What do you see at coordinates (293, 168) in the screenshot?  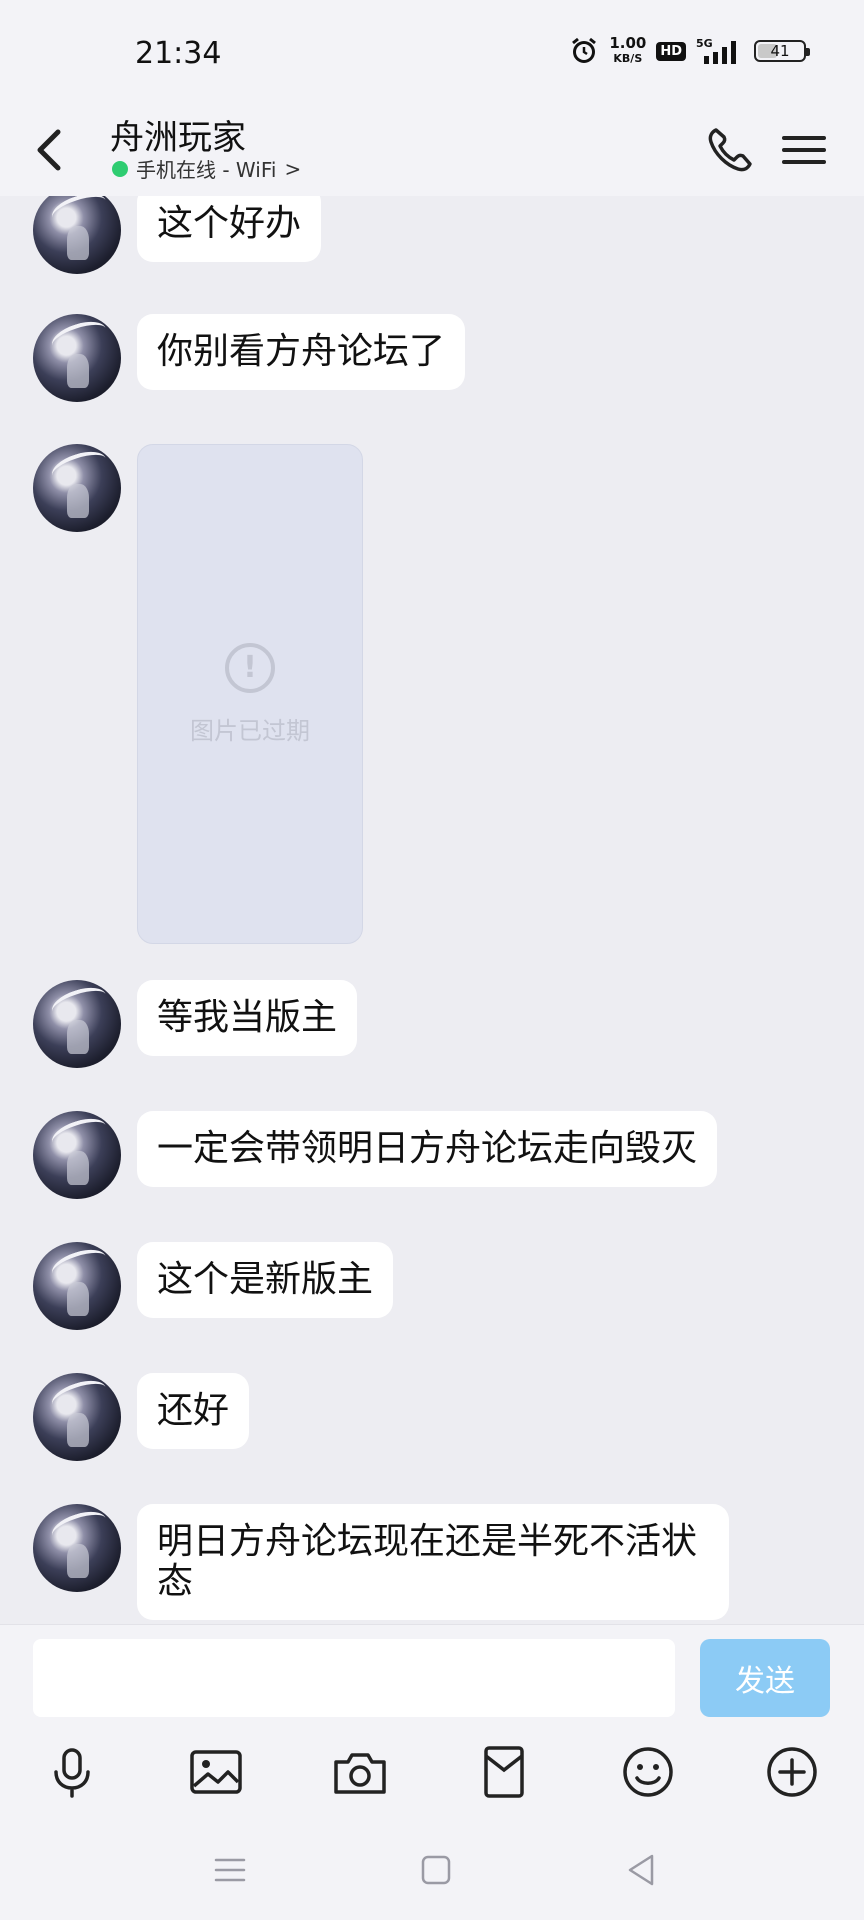 I see `status-chevron-icon: >` at bounding box center [293, 168].